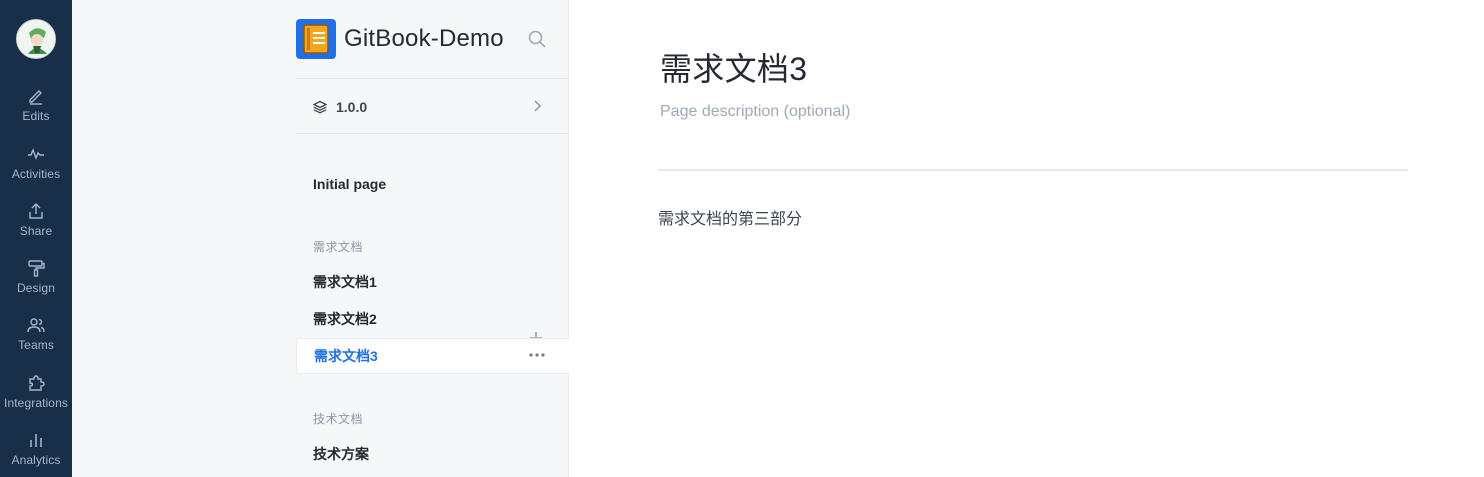  Describe the element at coordinates (432, 356) in the screenshot. I see `page-item-active: 需求文档3` at that location.